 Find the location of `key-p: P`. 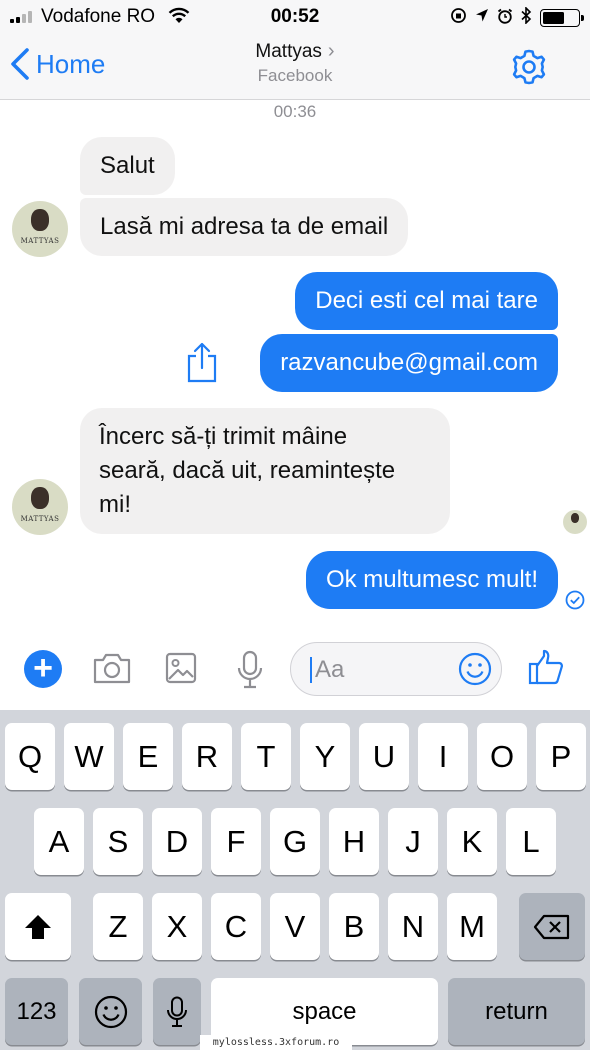

key-p: P is located at coordinates (561, 756).